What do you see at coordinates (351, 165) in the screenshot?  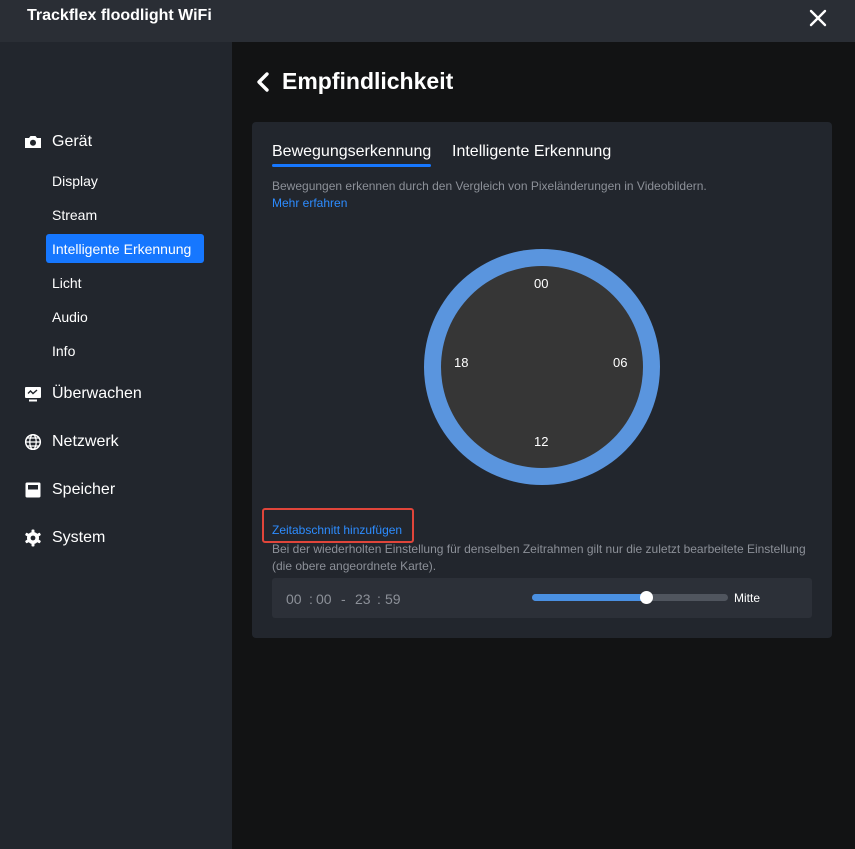 I see `active-tab-indicator` at bounding box center [351, 165].